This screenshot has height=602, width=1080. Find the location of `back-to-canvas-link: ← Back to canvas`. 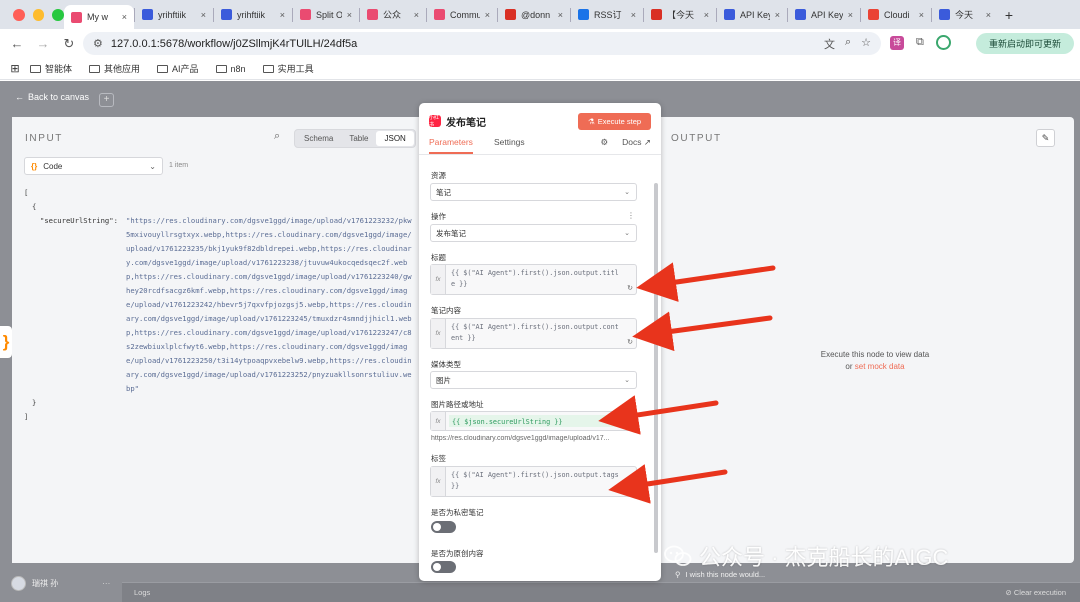

back-to-canvas-link: ← Back to canvas is located at coordinates (52, 97).